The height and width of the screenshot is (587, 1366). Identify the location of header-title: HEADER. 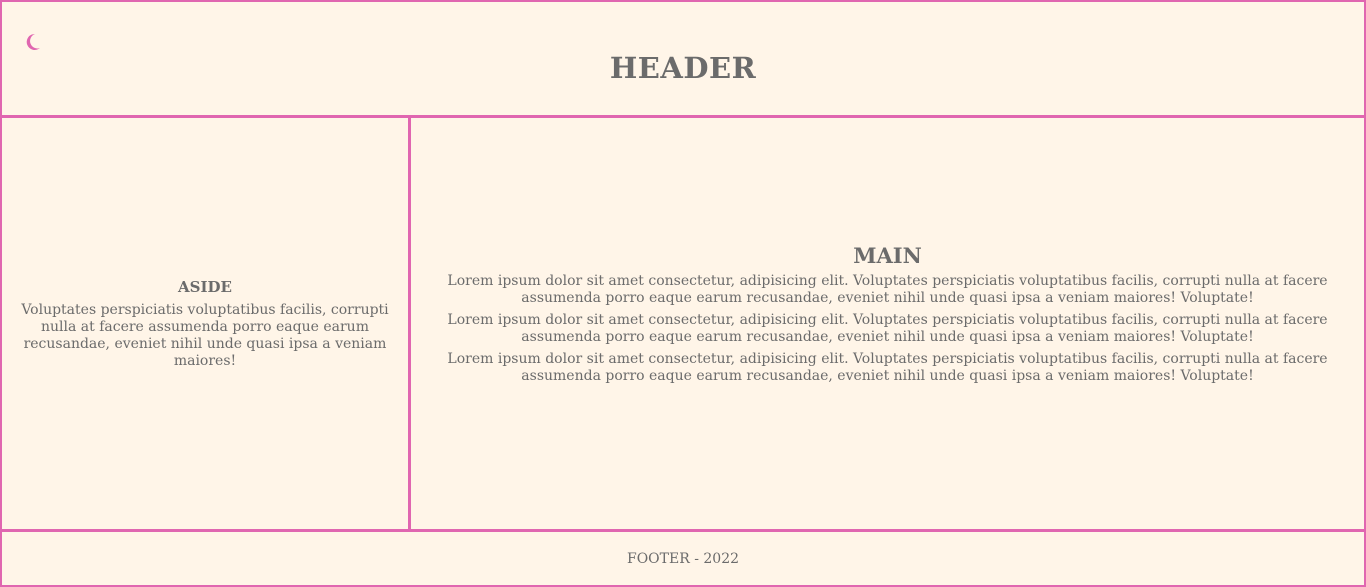
(683, 67).